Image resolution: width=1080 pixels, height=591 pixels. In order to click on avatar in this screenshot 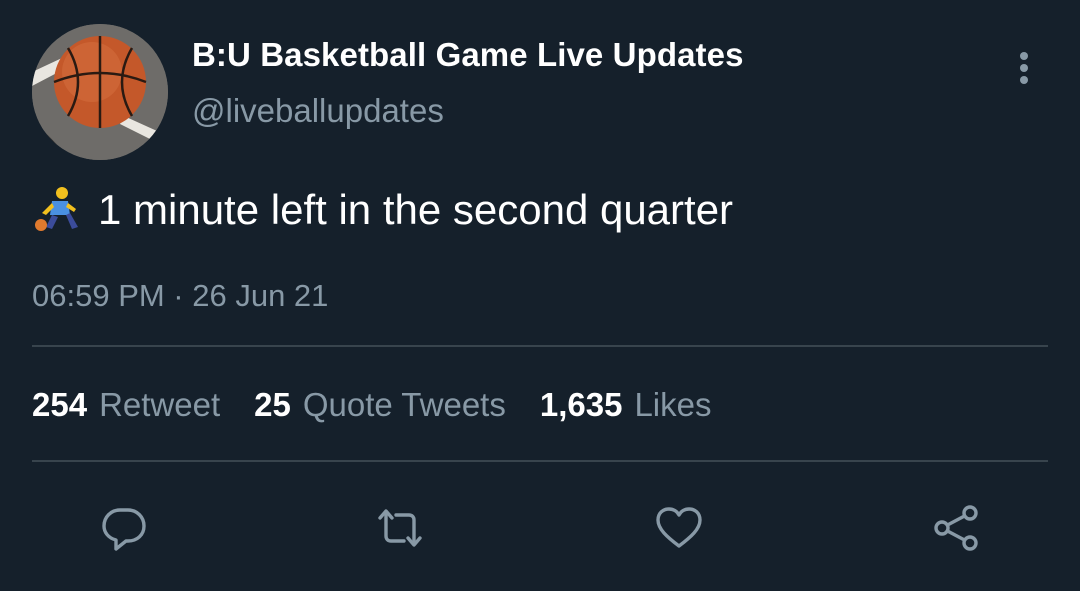, I will do `click(100, 92)`.